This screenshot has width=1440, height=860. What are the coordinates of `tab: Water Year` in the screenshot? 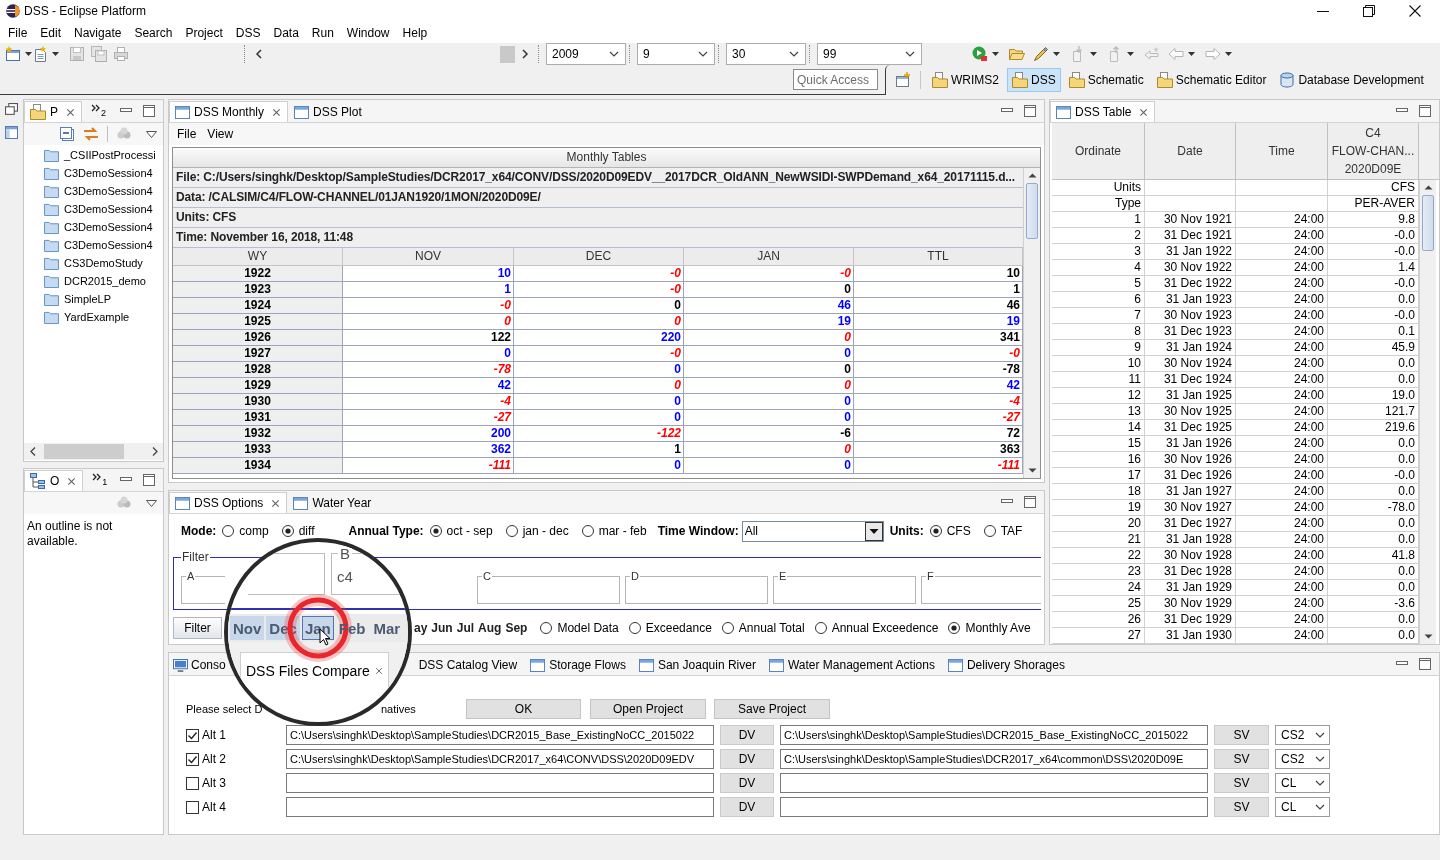 It's located at (333, 502).